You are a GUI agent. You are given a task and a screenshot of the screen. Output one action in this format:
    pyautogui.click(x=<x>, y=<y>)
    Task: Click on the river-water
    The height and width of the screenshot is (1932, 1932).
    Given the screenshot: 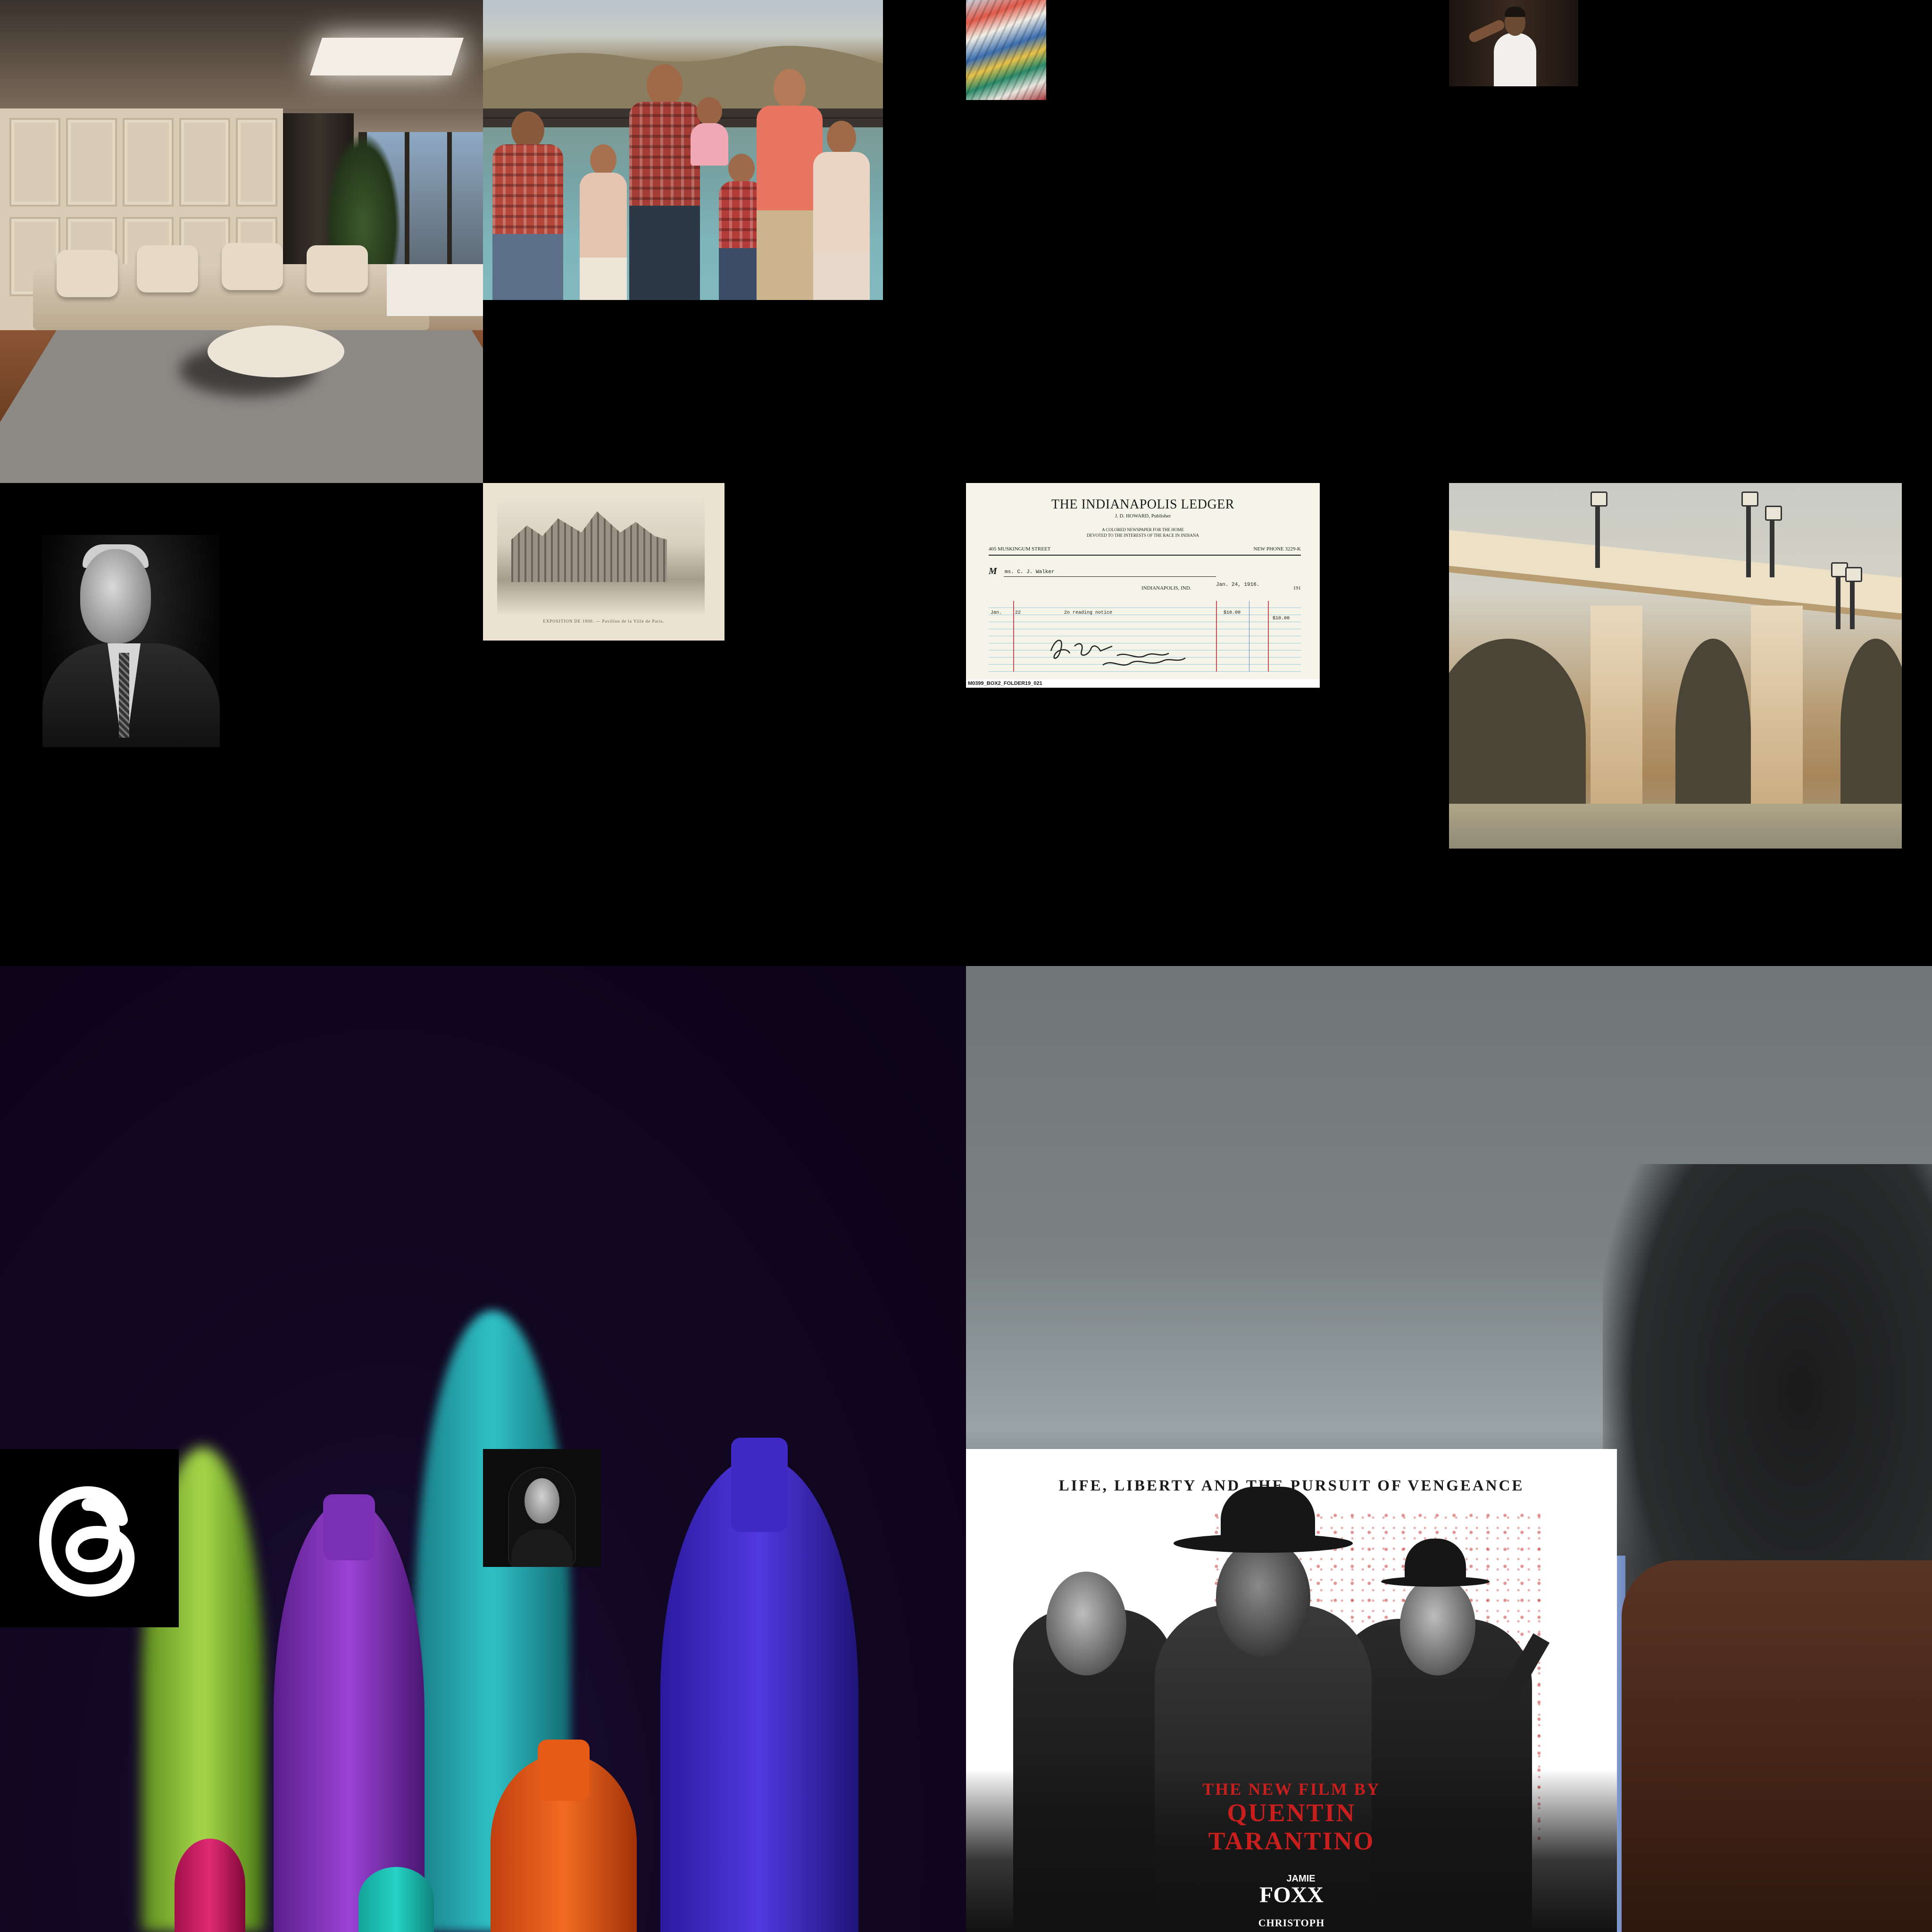 What is the action you would take?
    pyautogui.click(x=1675, y=827)
    